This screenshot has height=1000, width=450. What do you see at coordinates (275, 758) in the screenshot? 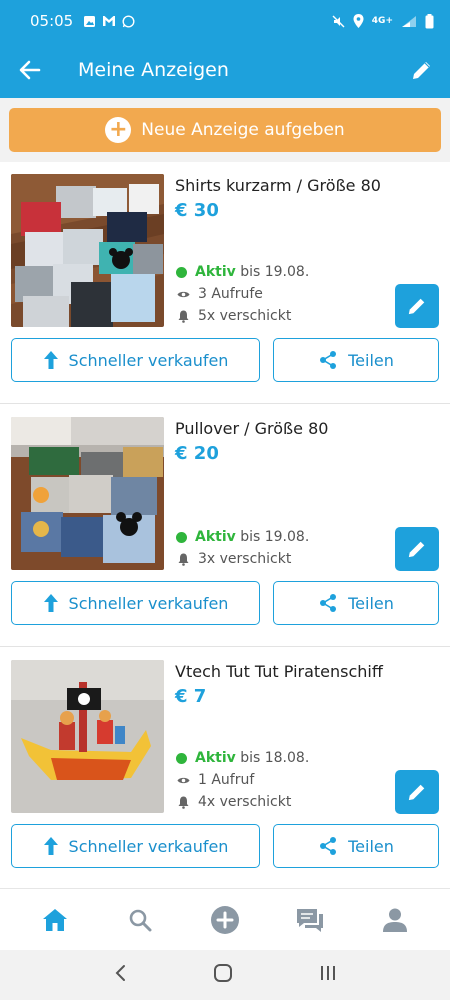
I see `status-until: bis 18.08.` at bounding box center [275, 758].